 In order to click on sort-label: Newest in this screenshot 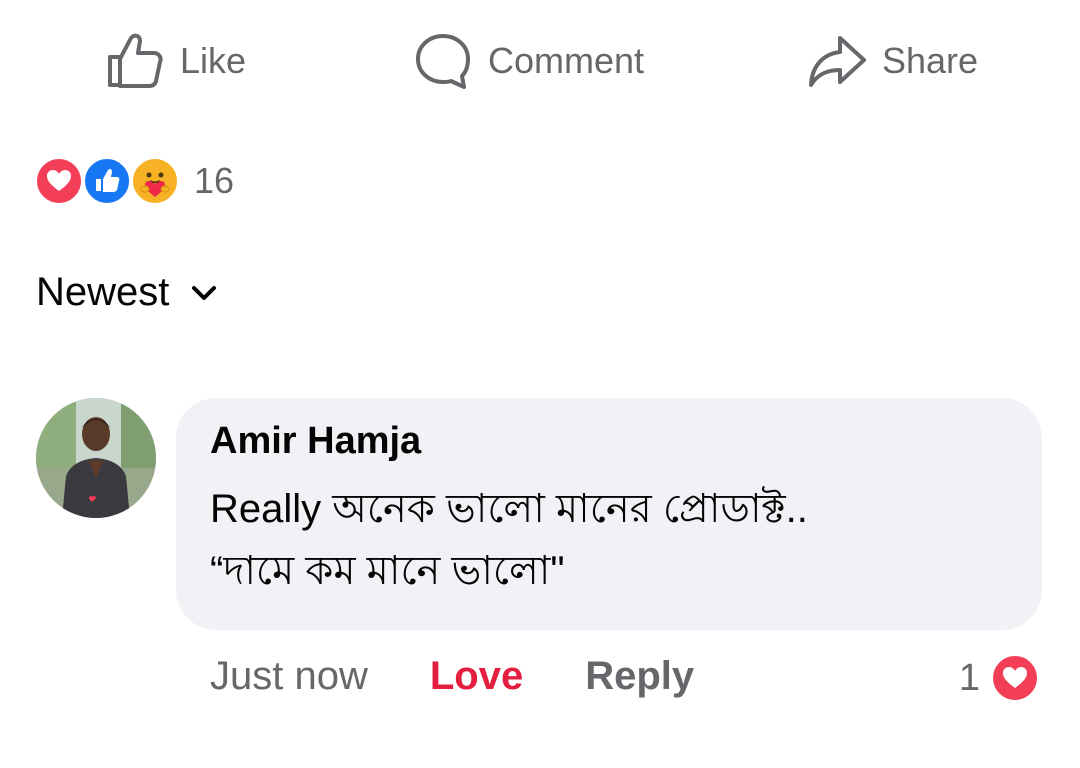, I will do `click(103, 292)`.